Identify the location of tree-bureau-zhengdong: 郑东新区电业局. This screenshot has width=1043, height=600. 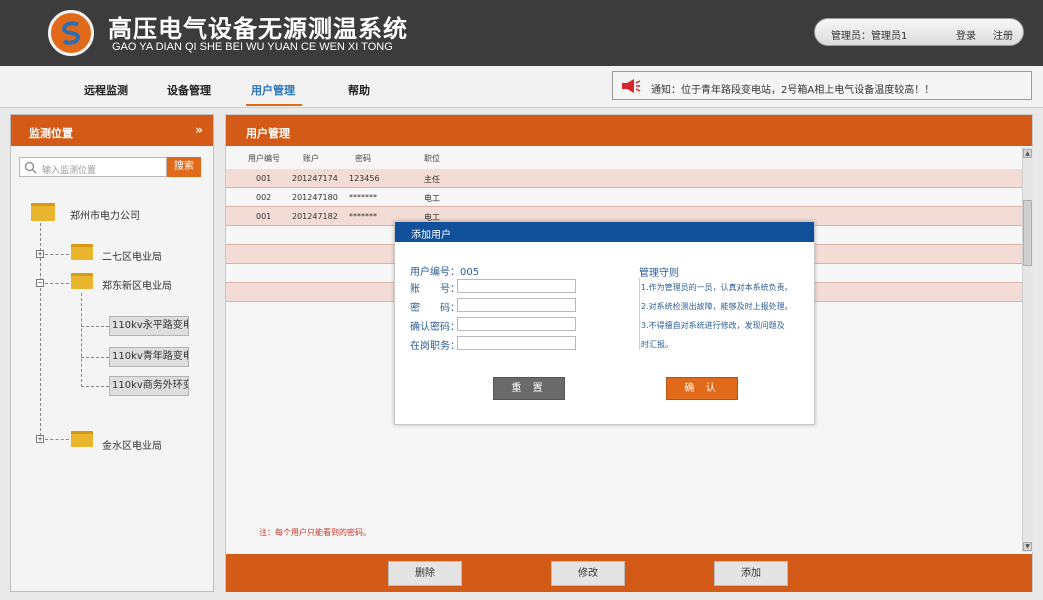
(137, 284).